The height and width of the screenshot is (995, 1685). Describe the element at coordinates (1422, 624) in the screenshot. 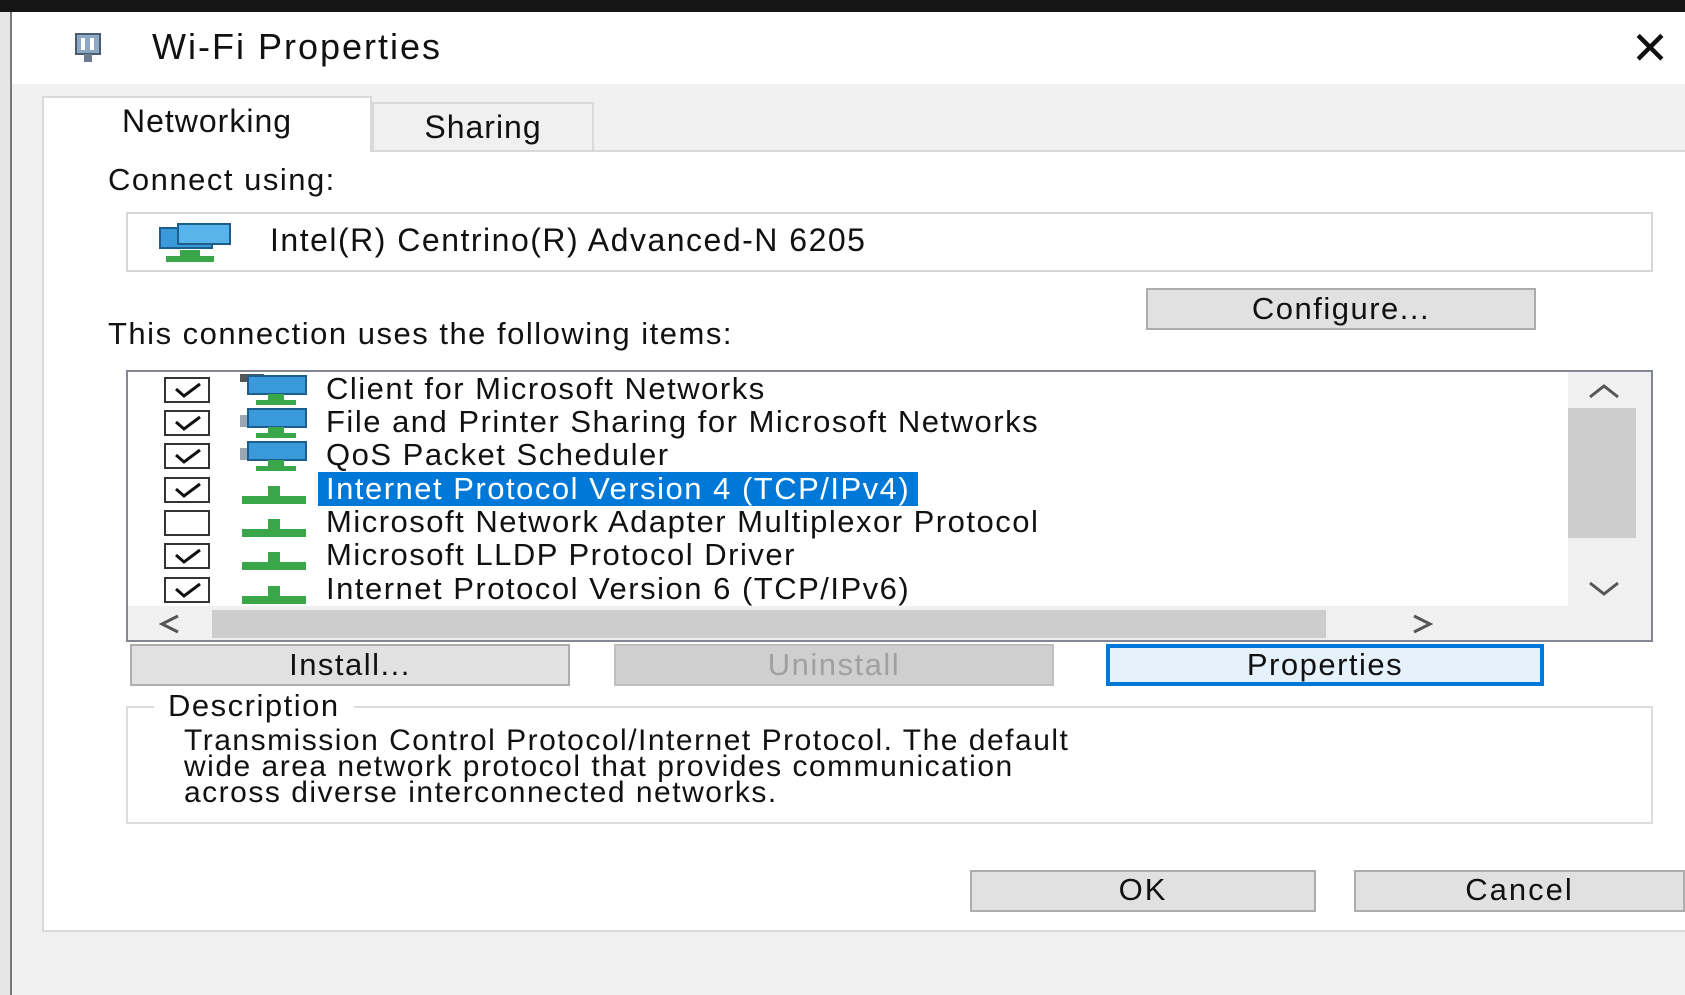

I see `scroll-right-icon` at that location.